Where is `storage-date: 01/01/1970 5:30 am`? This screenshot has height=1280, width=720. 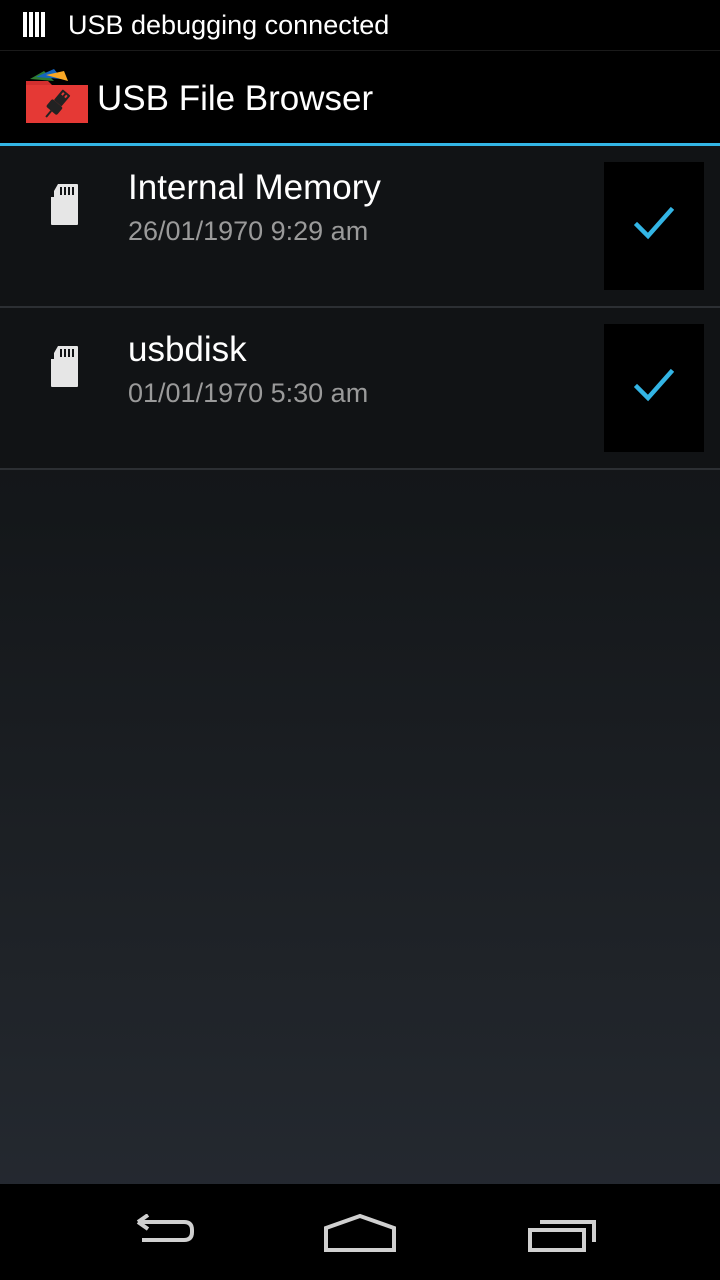 storage-date: 01/01/1970 5:30 am is located at coordinates (248, 393).